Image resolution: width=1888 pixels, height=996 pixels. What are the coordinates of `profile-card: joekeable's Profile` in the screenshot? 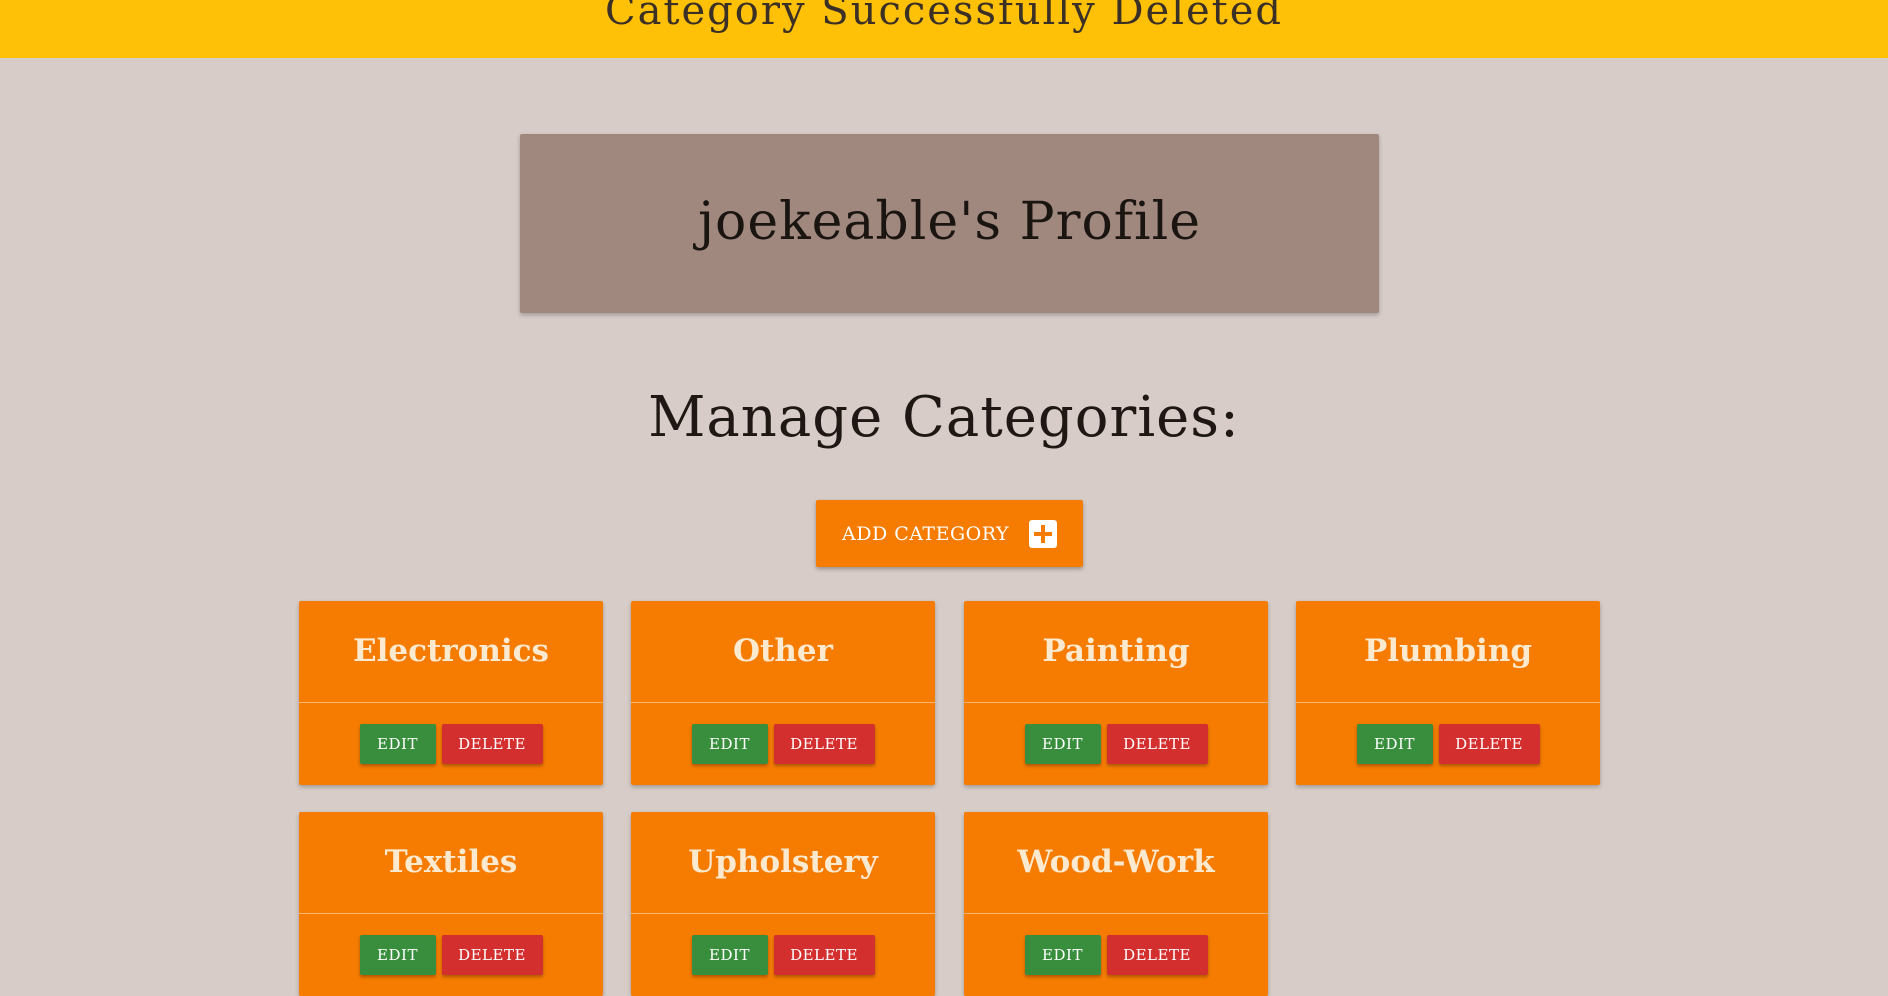 It's located at (949, 223).